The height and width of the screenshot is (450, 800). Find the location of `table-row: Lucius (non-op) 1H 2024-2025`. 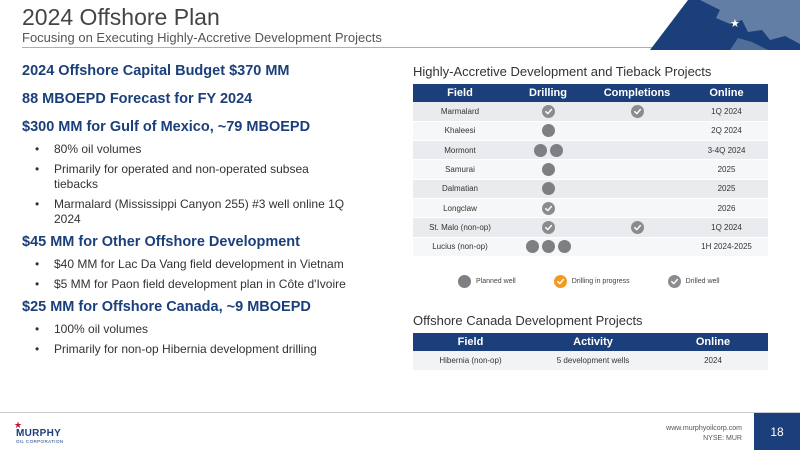

table-row: Lucius (non-op) 1H 2024-2025 is located at coordinates (590, 247).